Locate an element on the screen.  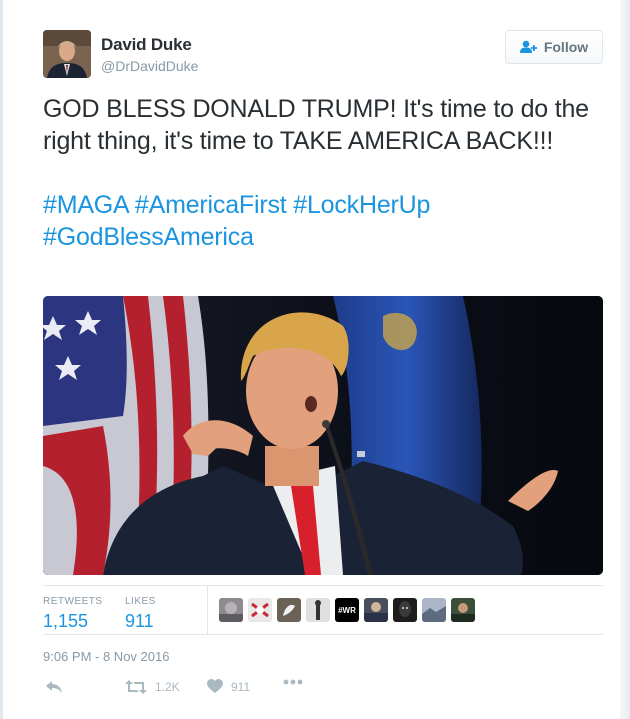
retweets-label: RETWEETS is located at coordinates (73, 601).